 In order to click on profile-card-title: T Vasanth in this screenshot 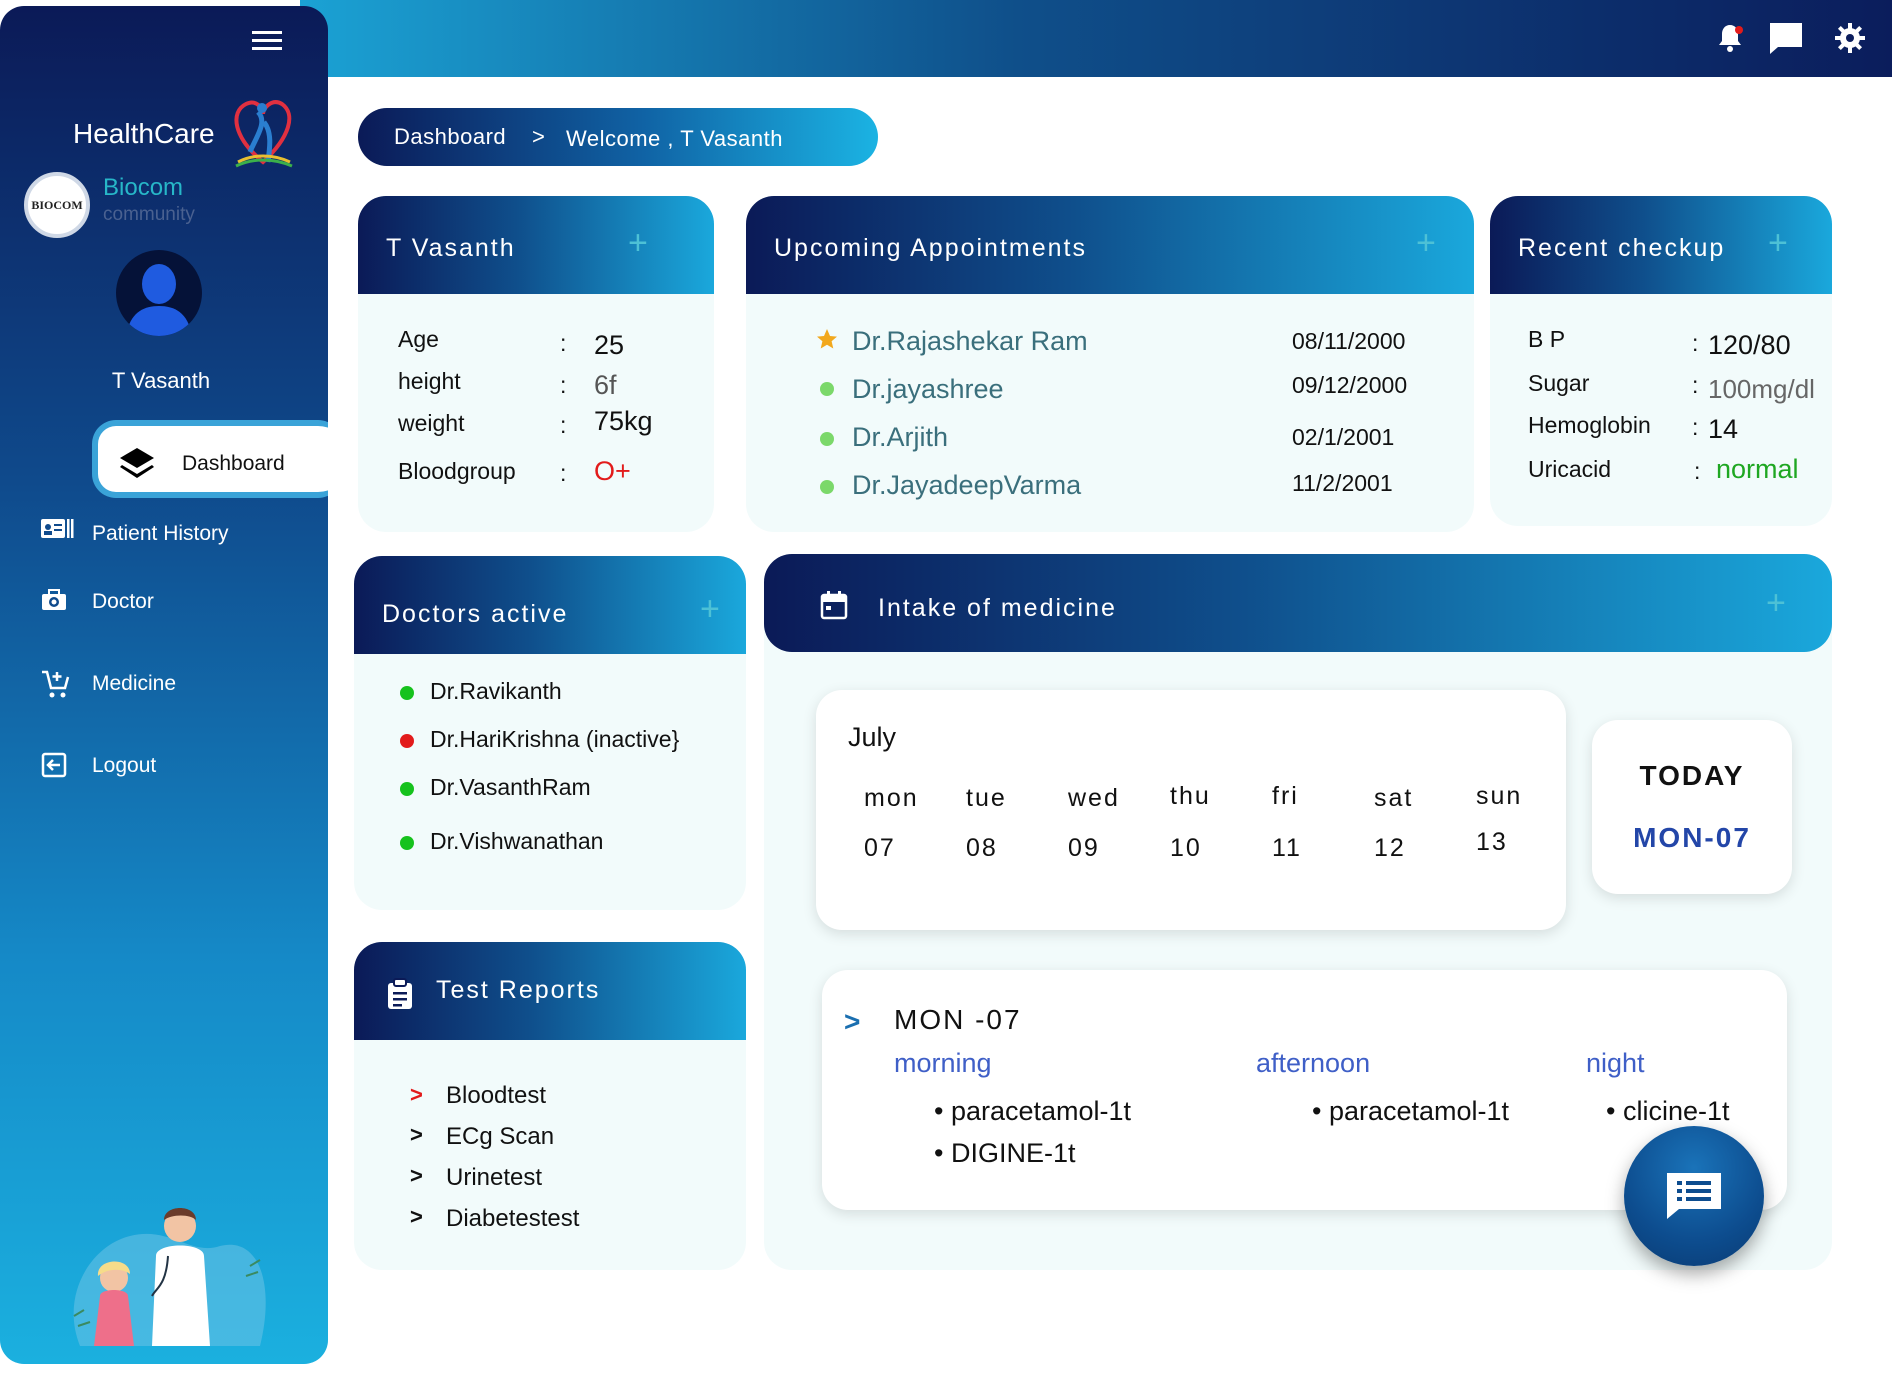, I will do `click(451, 248)`.